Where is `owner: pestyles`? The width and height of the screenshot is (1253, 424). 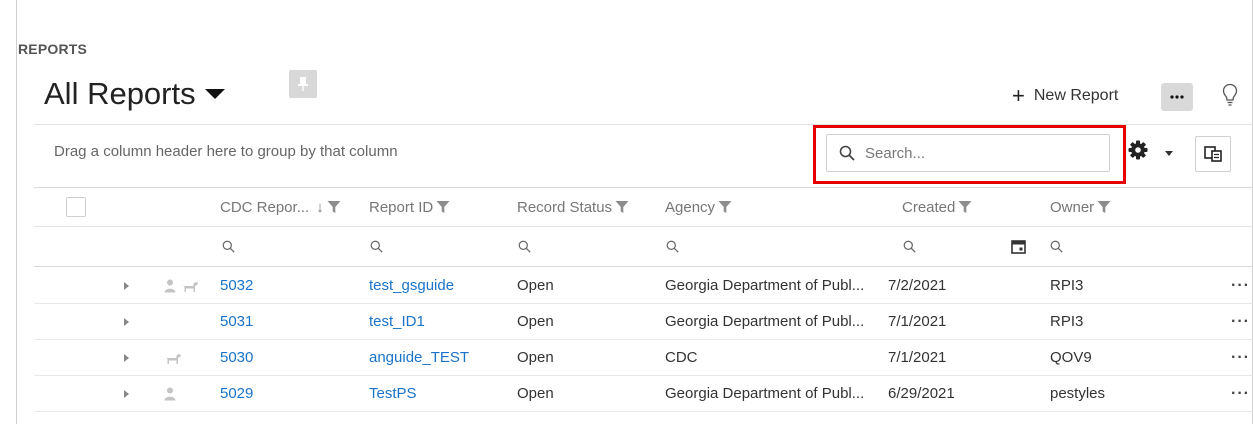 owner: pestyles is located at coordinates (1078, 393).